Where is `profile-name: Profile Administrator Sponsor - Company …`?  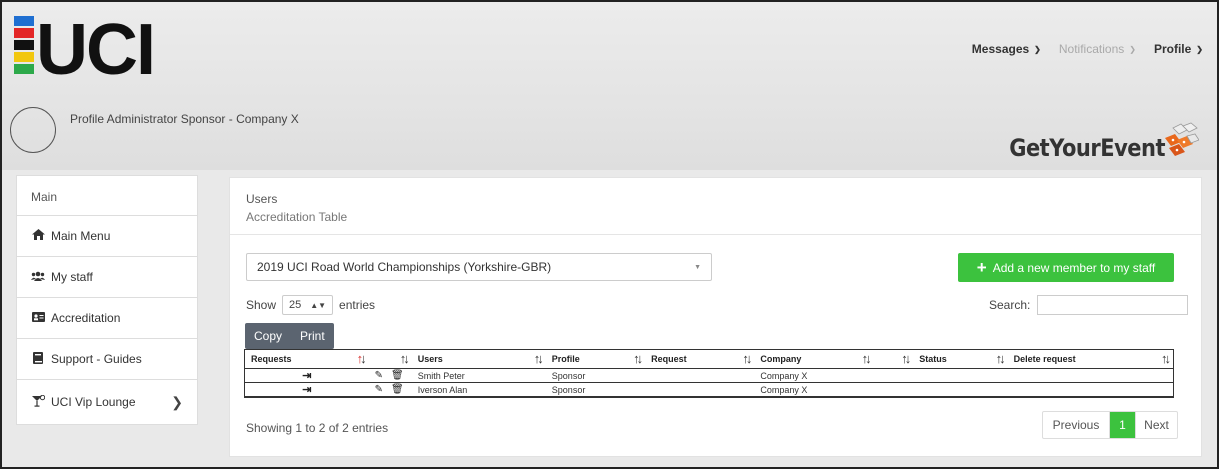 profile-name: Profile Administrator Sponsor - Company … is located at coordinates (184, 119).